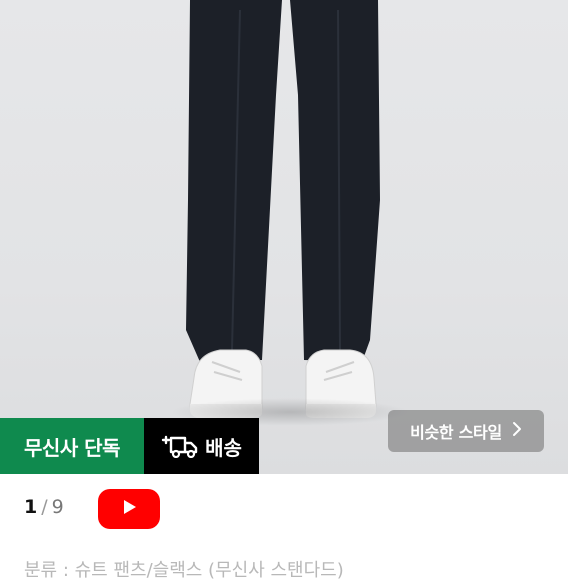  I want to click on similar-style-button: 비슷한 스타일, so click(466, 431).